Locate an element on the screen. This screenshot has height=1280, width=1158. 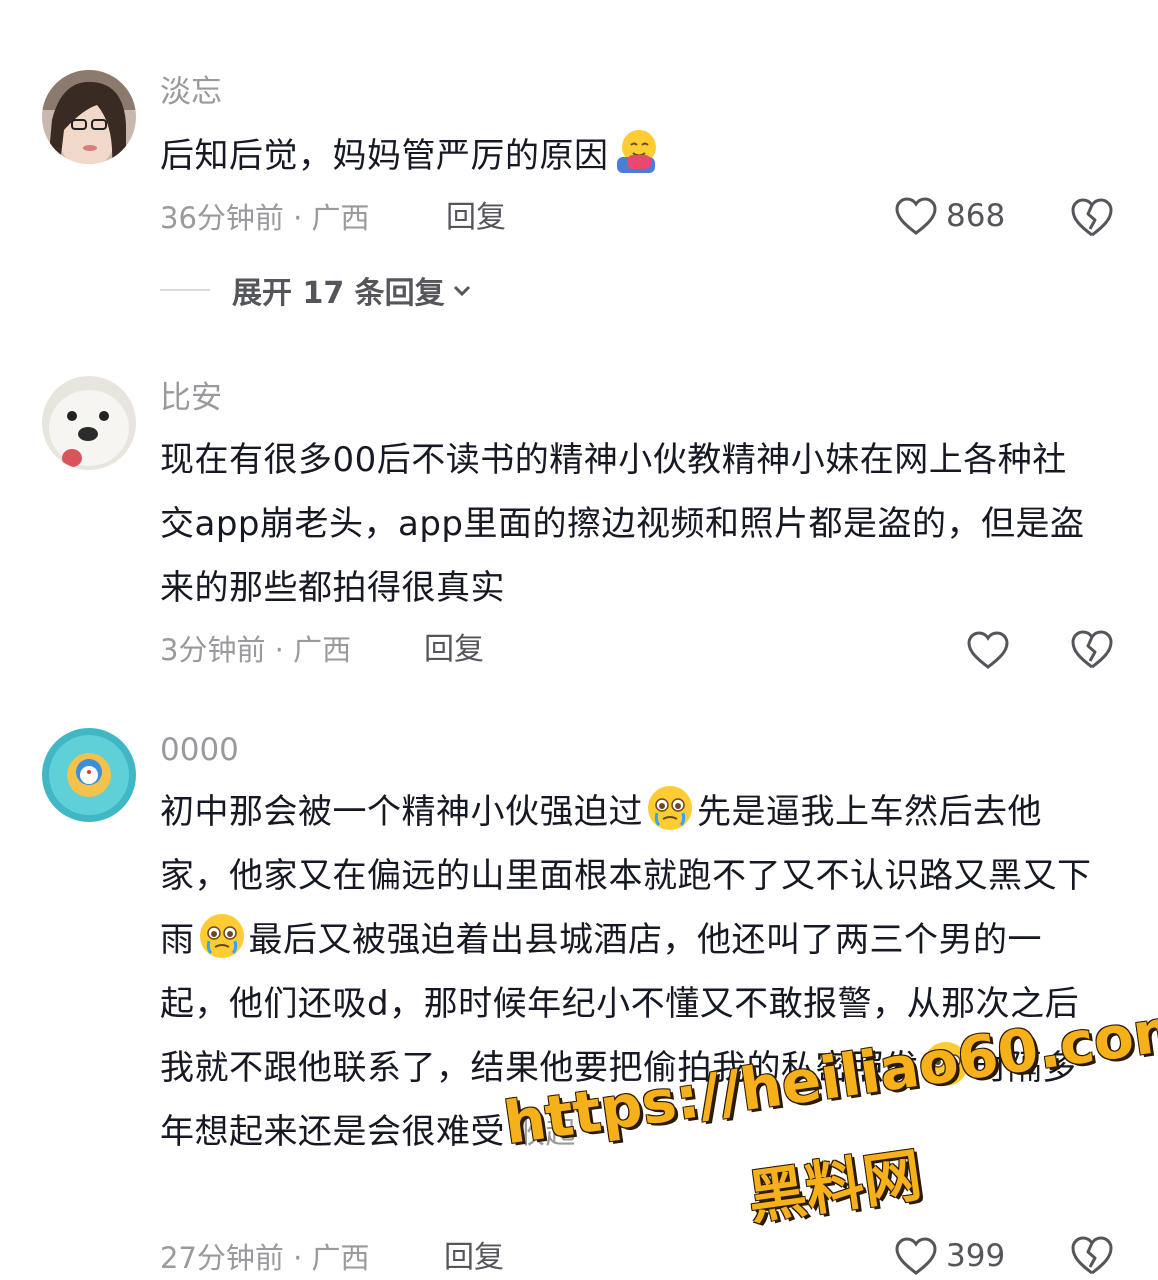
like-button is located at coordinates (988, 650).